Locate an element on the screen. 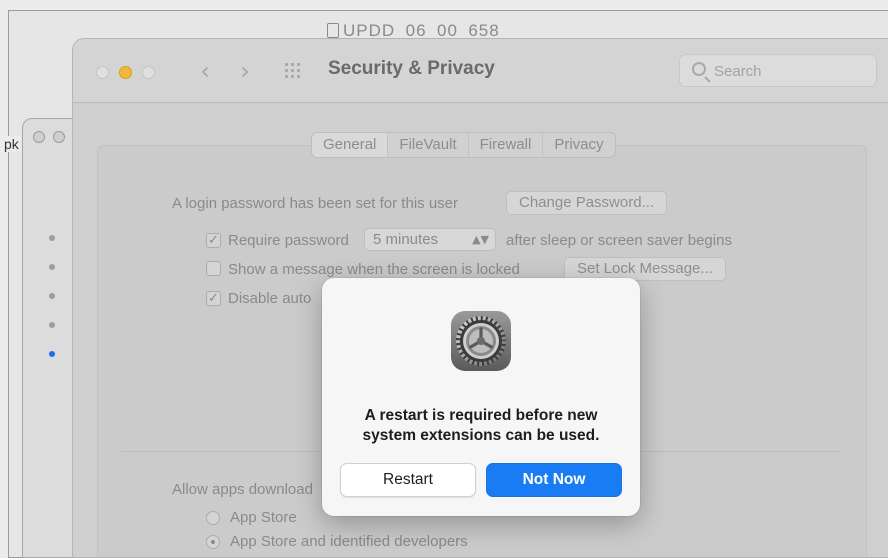 This screenshot has height=558, width=888. radio-identified-developers-label: App Store and identified developers is located at coordinates (349, 541).